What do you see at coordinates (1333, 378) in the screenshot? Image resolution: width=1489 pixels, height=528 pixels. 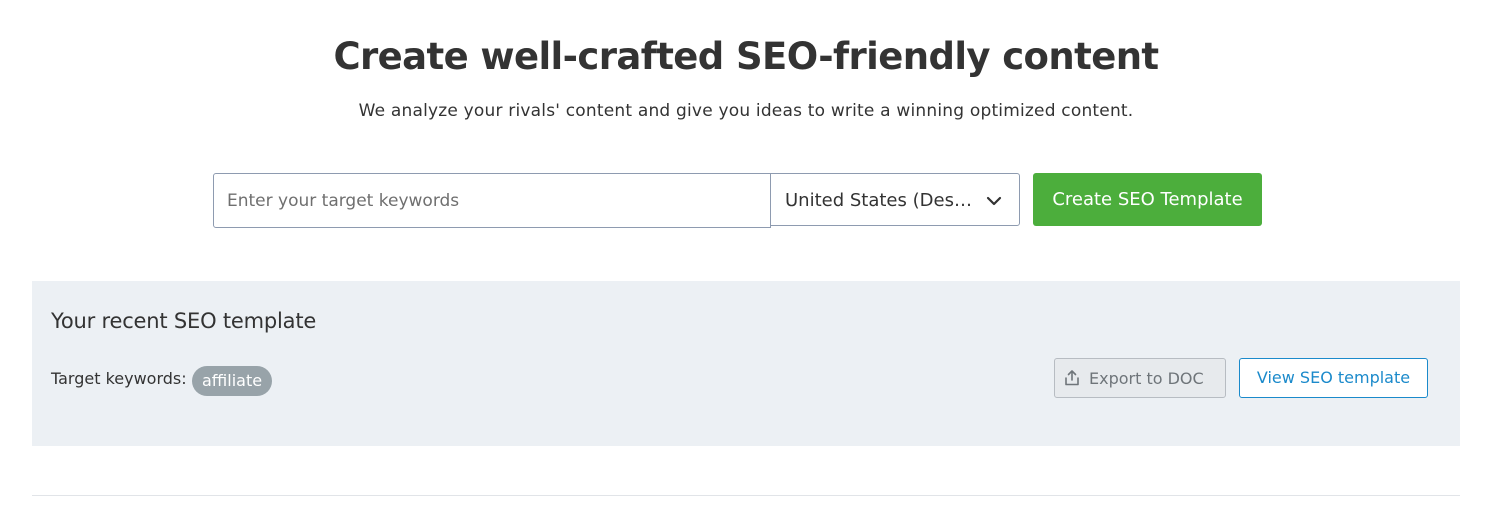 I see `view-seo-template-button: View SEO template` at bounding box center [1333, 378].